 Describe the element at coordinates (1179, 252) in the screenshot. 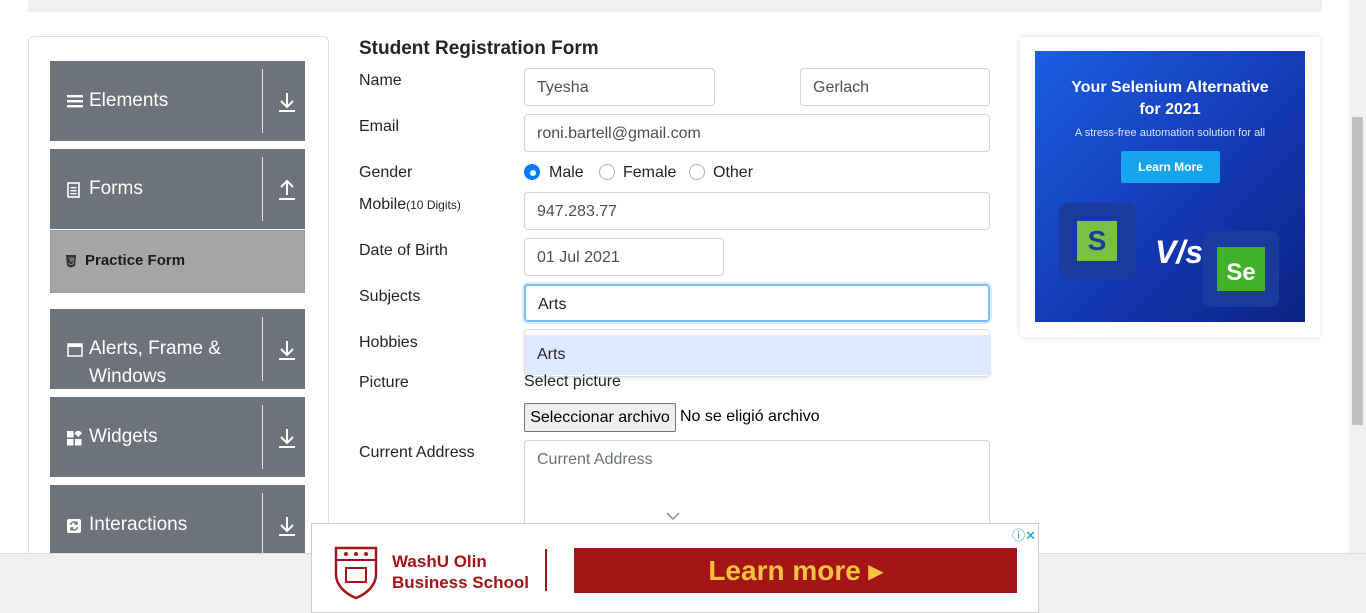

I see `vs-text: V/s` at that location.